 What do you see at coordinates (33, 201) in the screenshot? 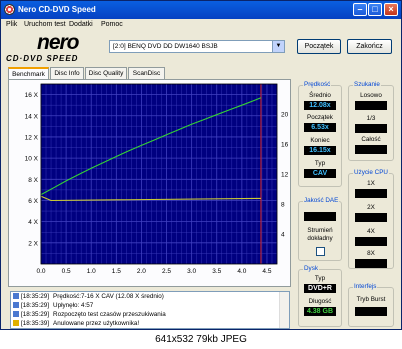
I see `y-axis-left-tick-label: 6 X` at bounding box center [33, 201].